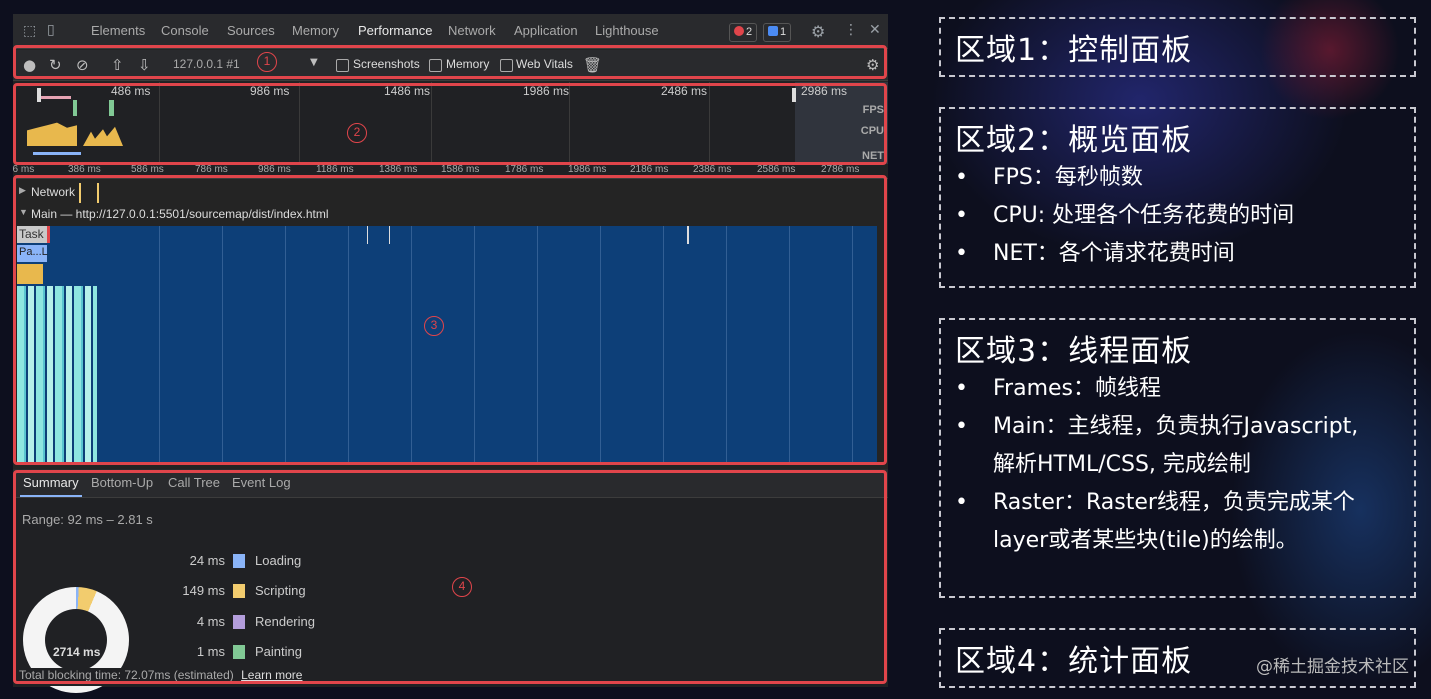 The height and width of the screenshot is (699, 1431). What do you see at coordinates (546, 31) in the screenshot?
I see `tab-application: Application` at bounding box center [546, 31].